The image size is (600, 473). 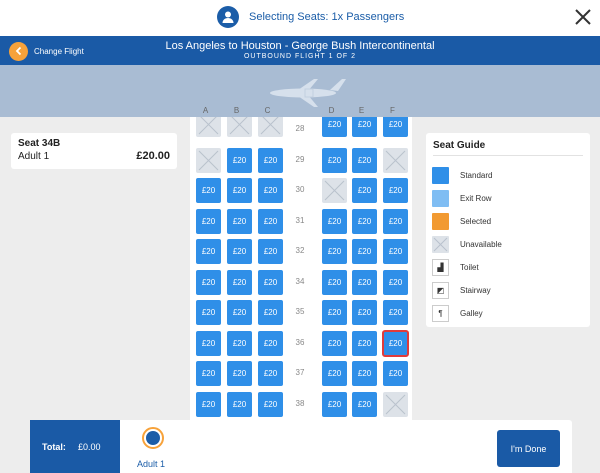 What do you see at coordinates (75, 446) in the screenshot?
I see `total-panel: Total: £0.00` at bounding box center [75, 446].